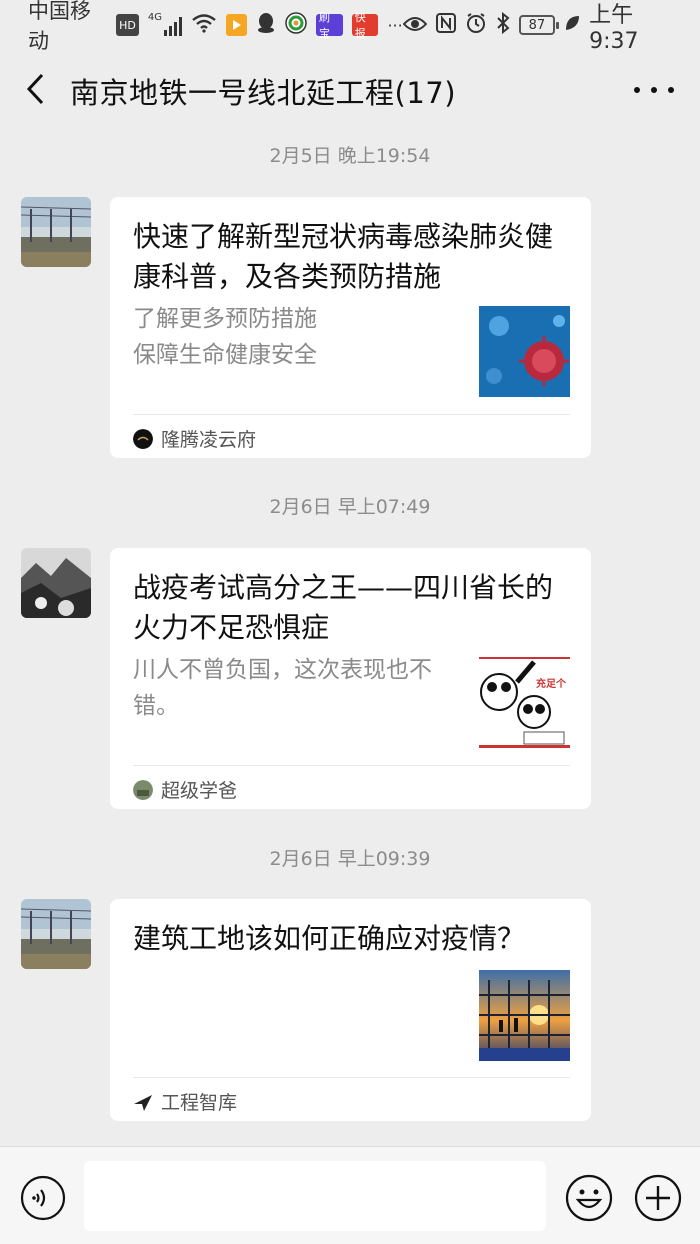 Image resolution: width=700 pixels, height=1244 pixels. I want to click on leaf-icon, so click(572, 25).